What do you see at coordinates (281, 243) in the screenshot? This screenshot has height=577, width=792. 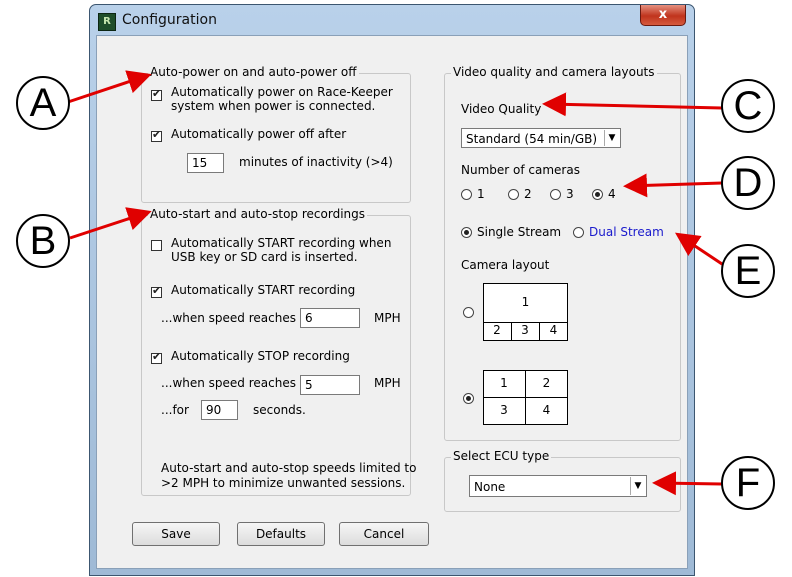 I see `start-usb-label-line1: Automatically START recording when` at bounding box center [281, 243].